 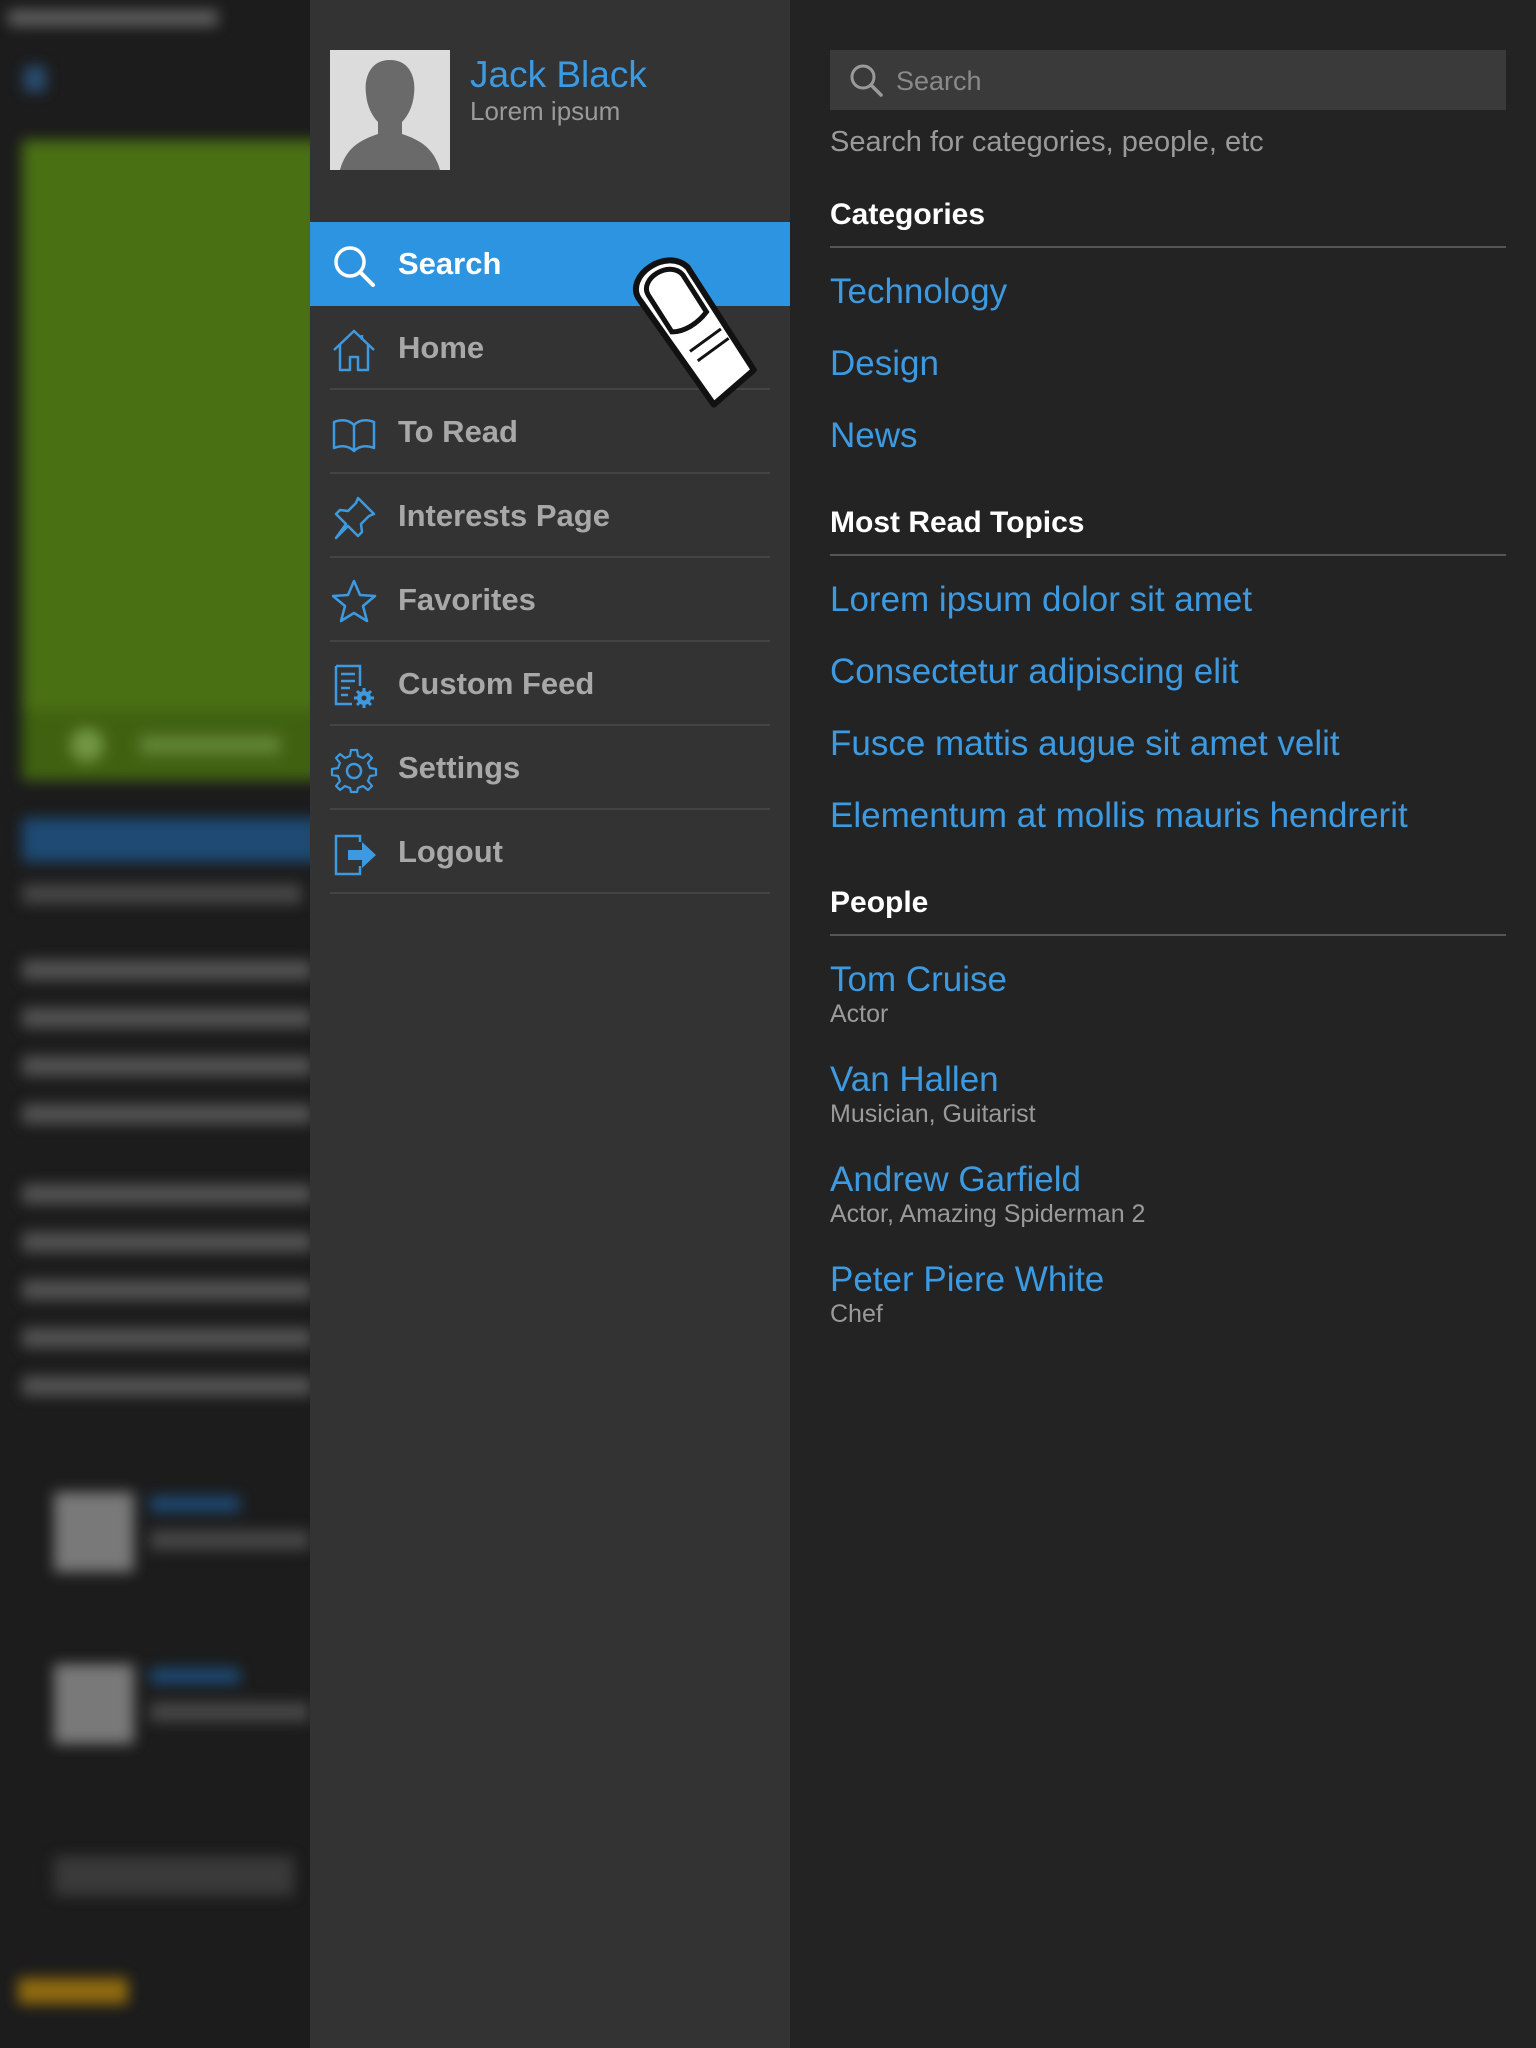 I want to click on menu-item-favorites: Favorites, so click(x=550, y=600).